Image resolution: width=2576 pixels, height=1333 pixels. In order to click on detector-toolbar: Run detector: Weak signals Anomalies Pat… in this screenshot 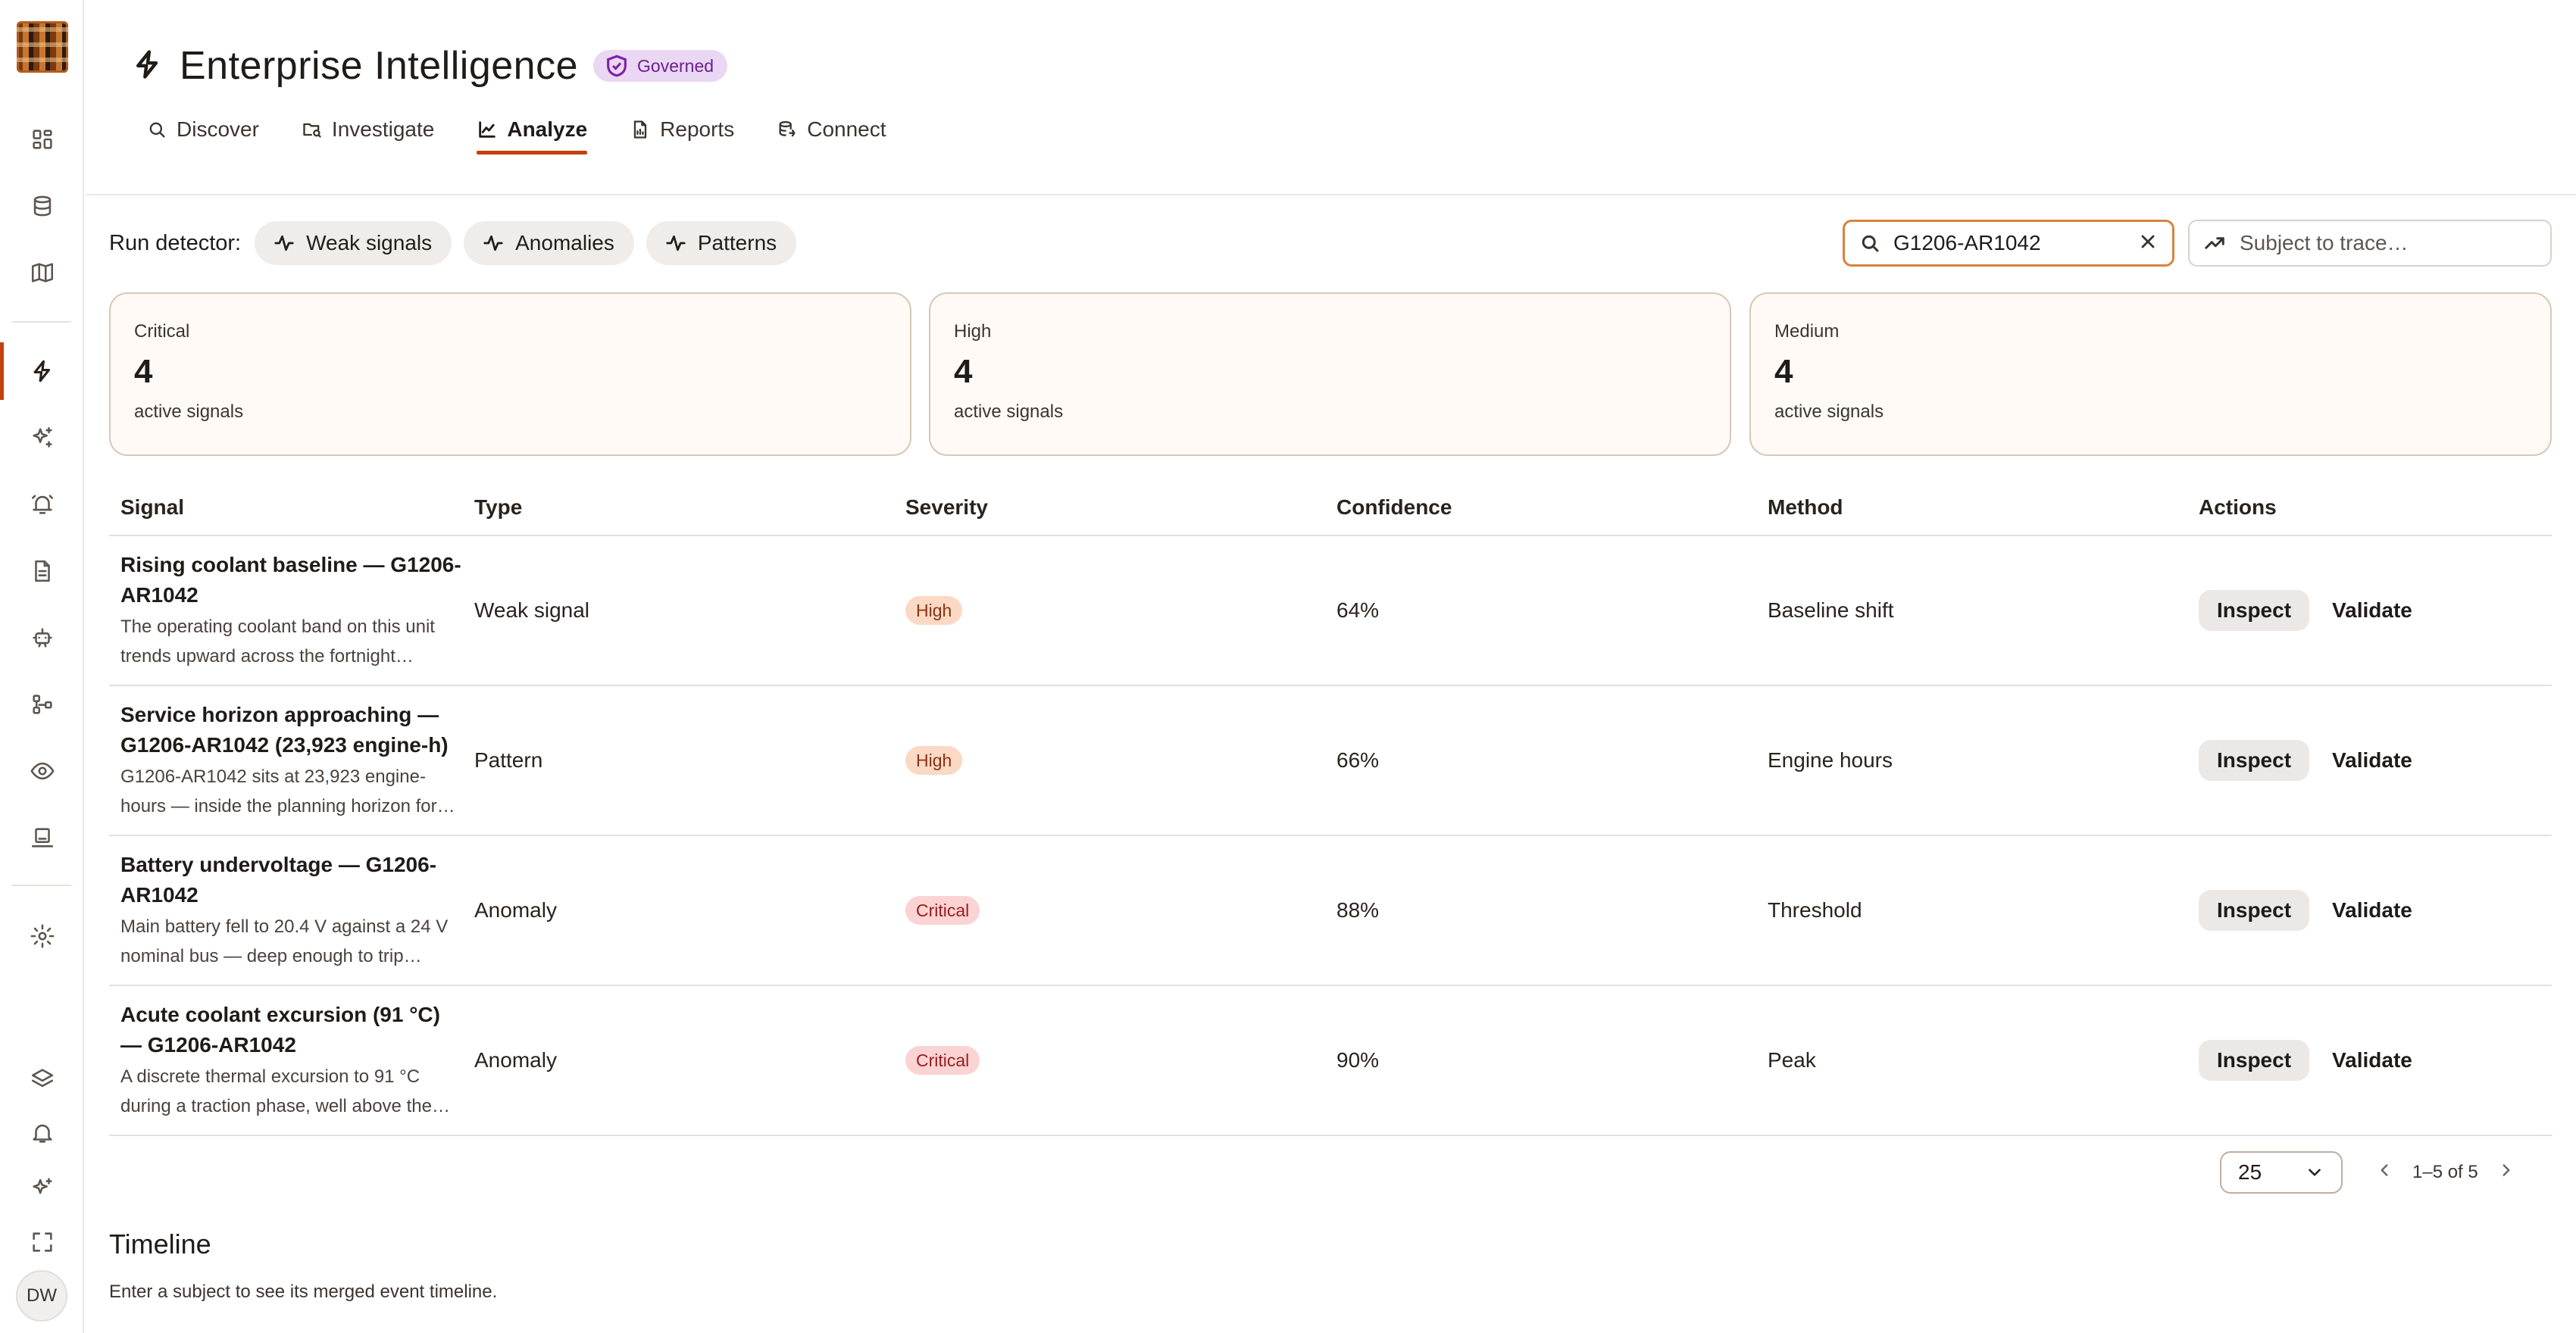, I will do `click(453, 243)`.